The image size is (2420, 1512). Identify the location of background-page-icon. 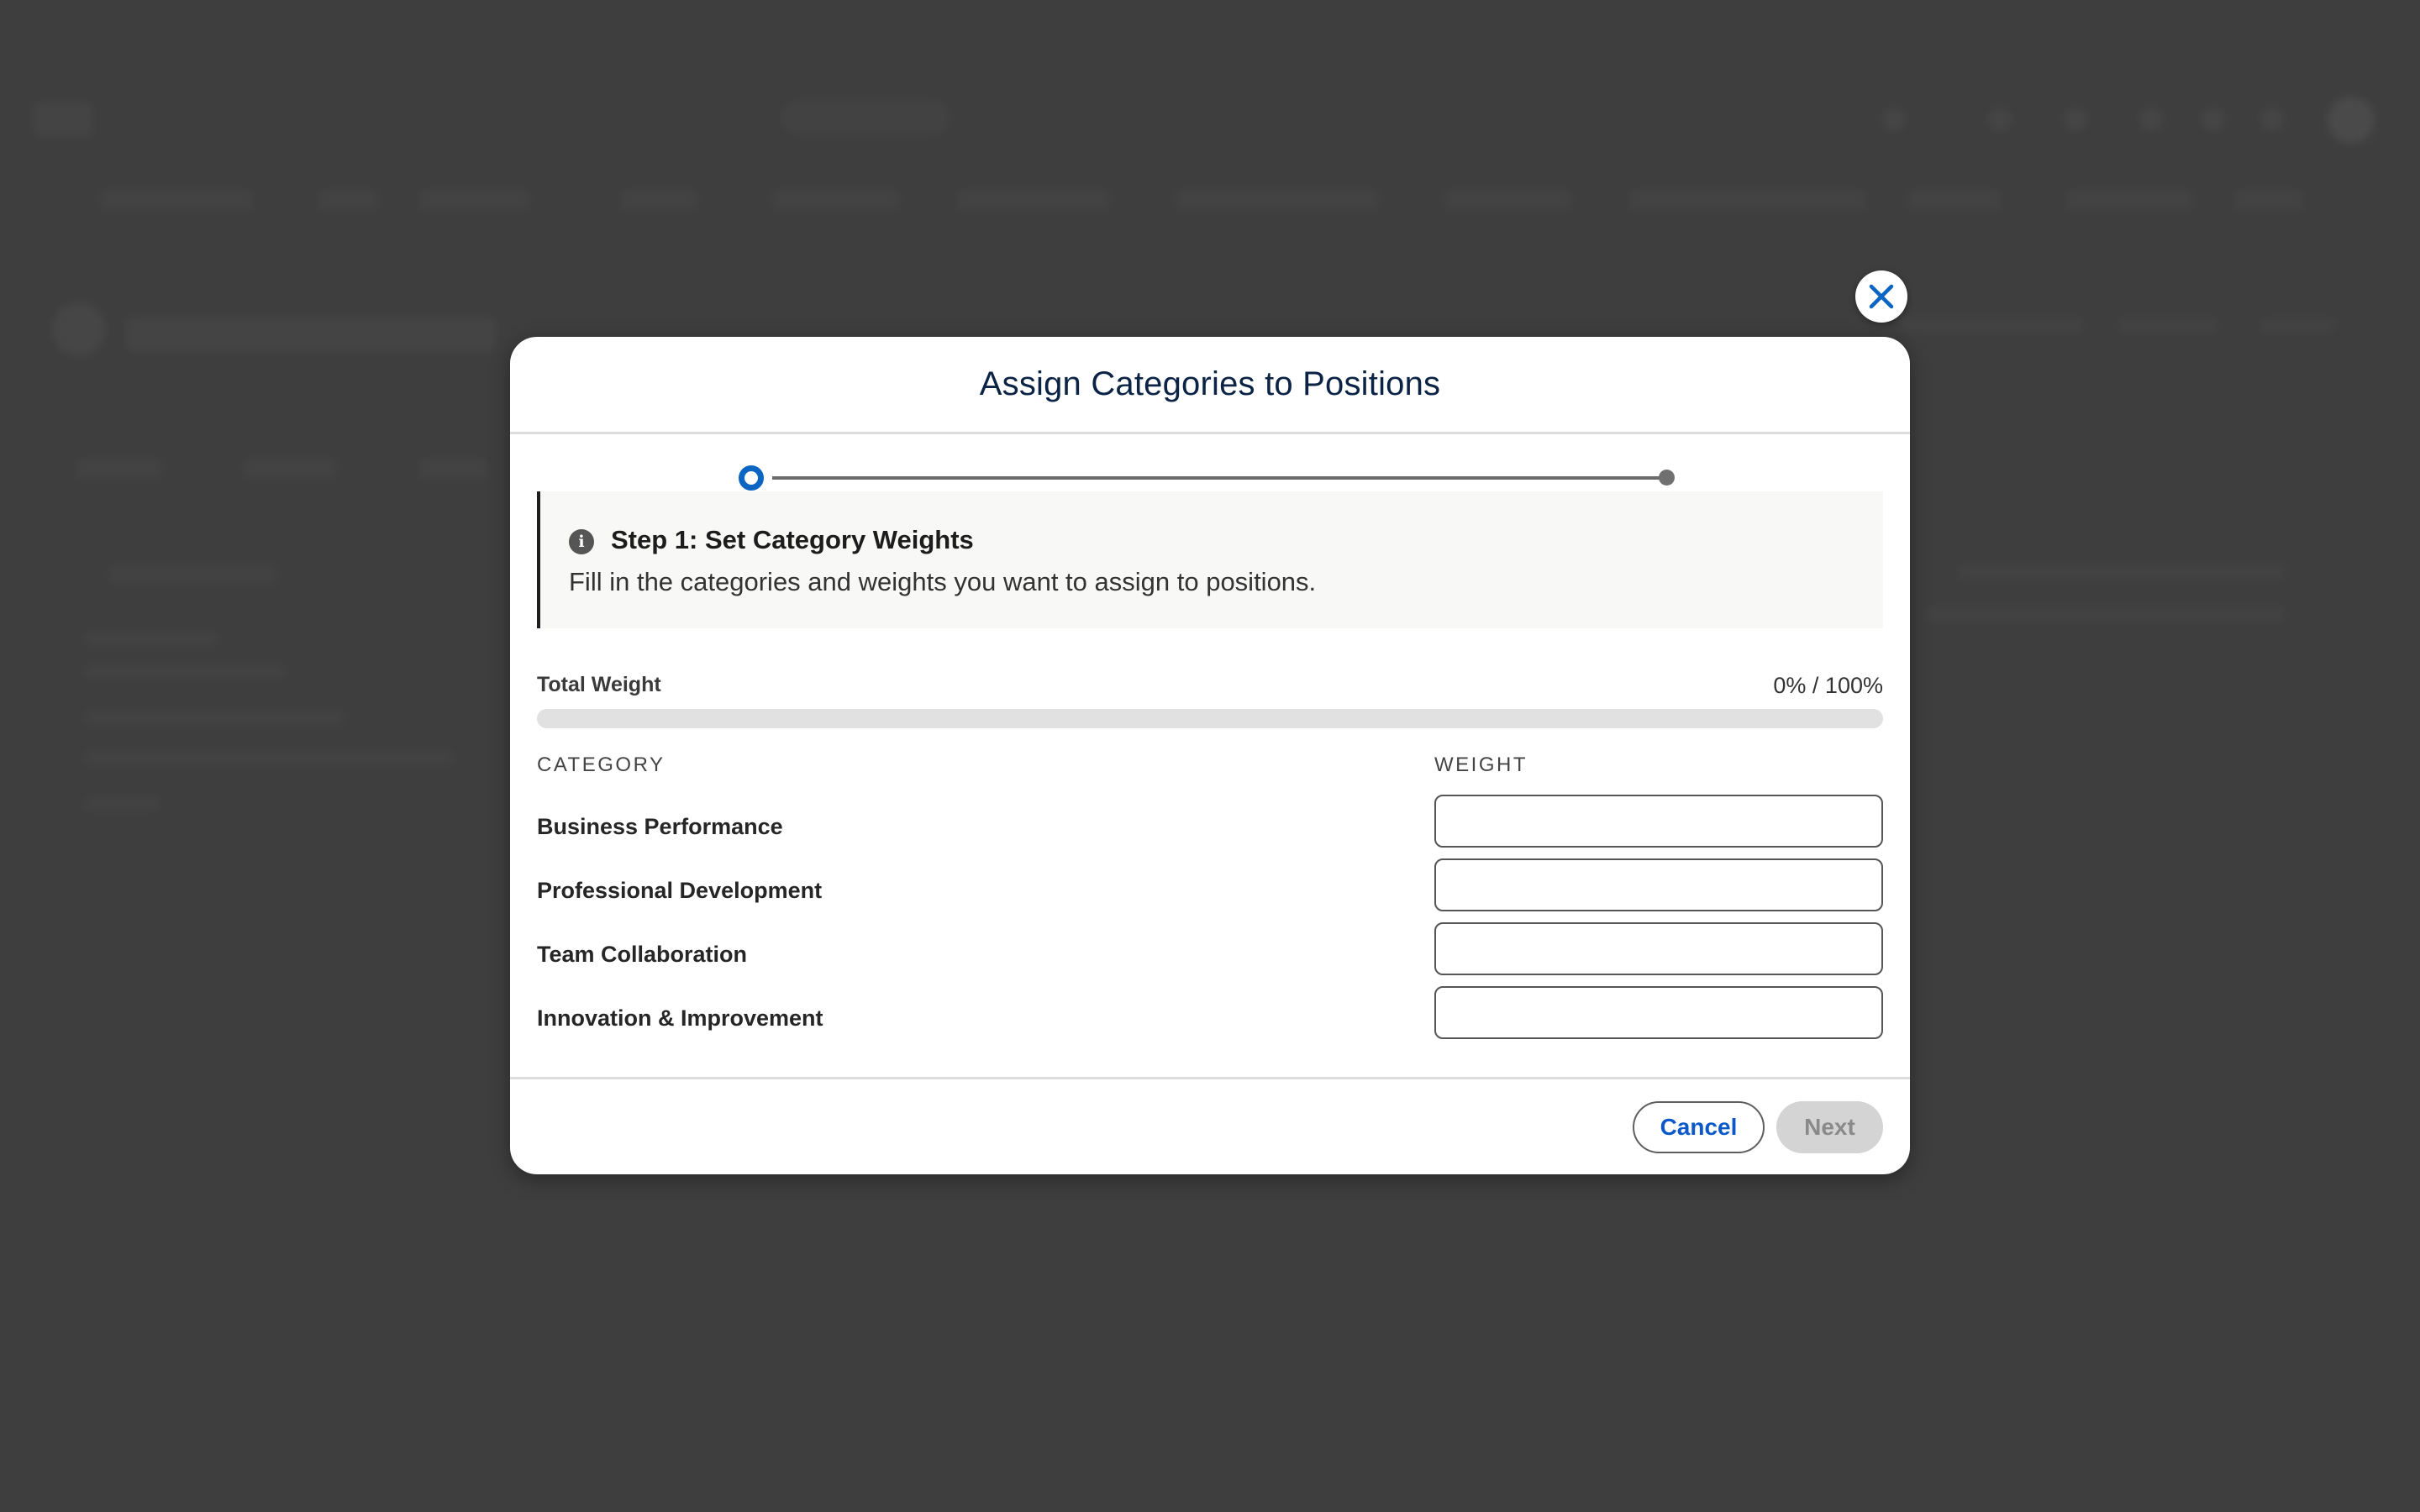
(79, 329).